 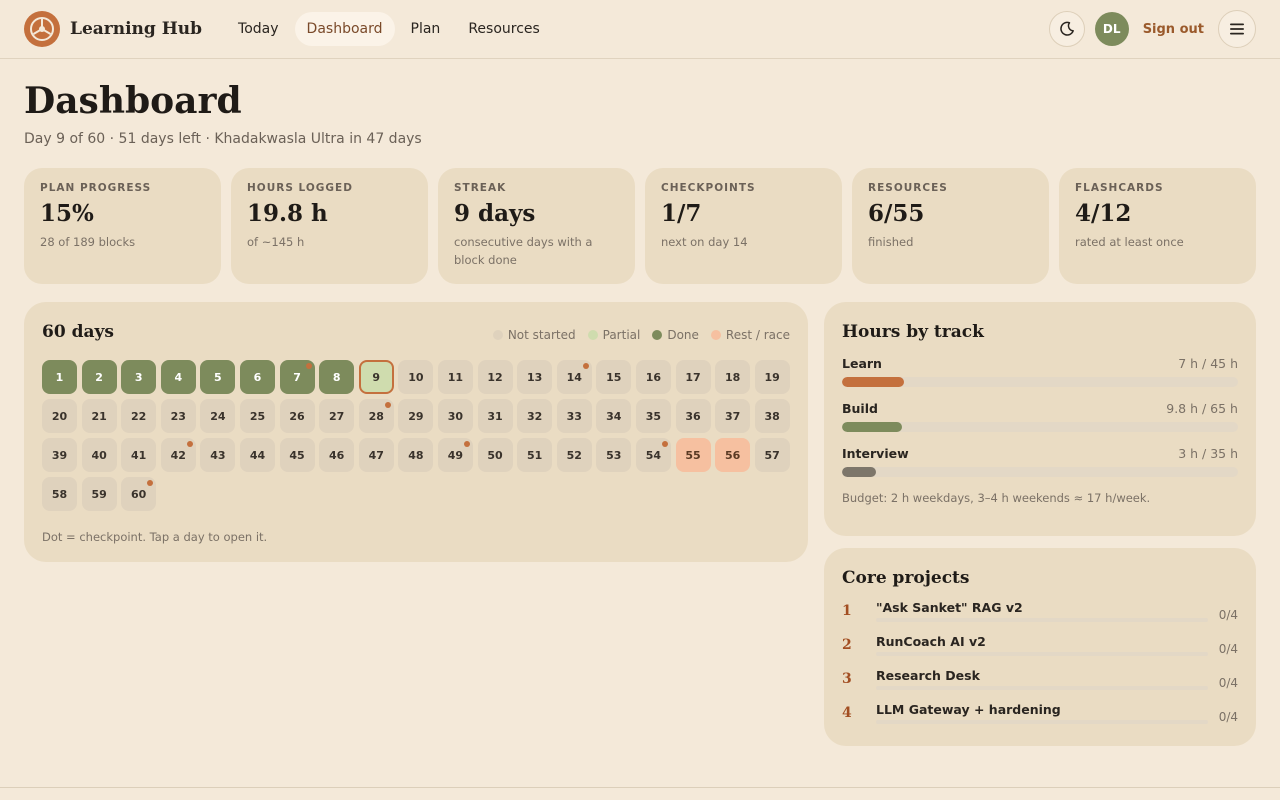 I want to click on day-cell-59: 59, so click(x=99, y=494).